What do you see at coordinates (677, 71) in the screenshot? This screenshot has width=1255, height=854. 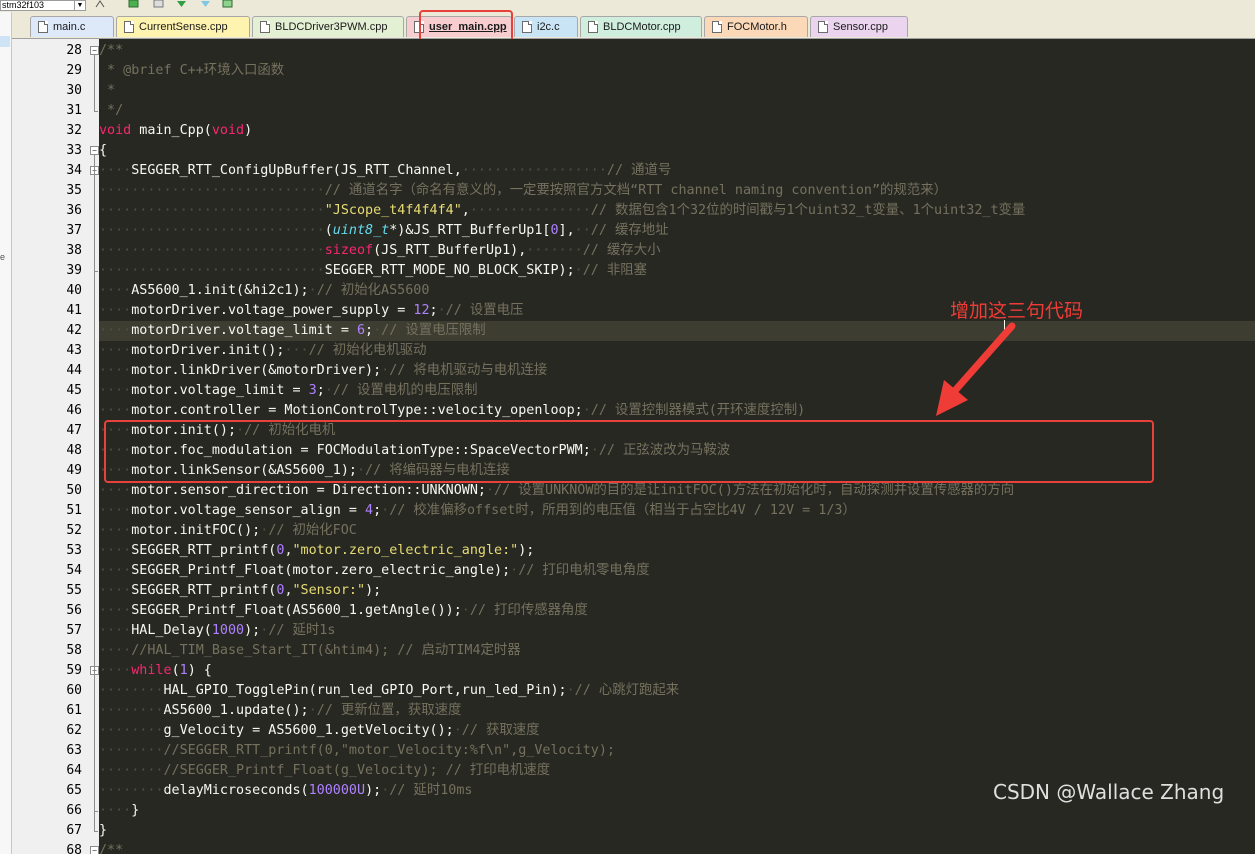 I see `code-line: * @brief C++环境入口函数` at bounding box center [677, 71].